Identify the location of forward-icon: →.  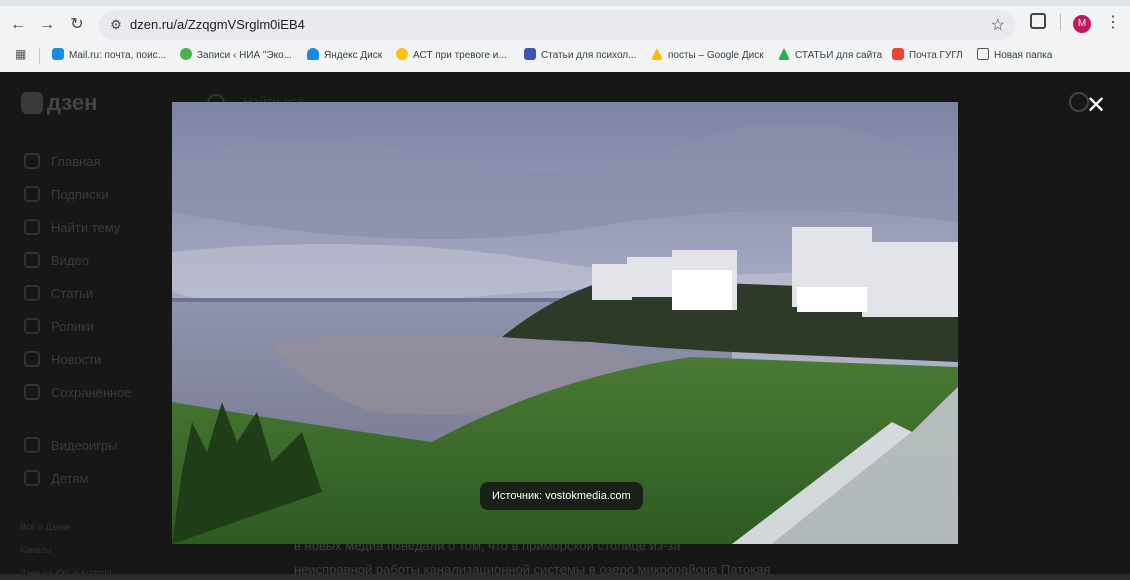
(47, 25).